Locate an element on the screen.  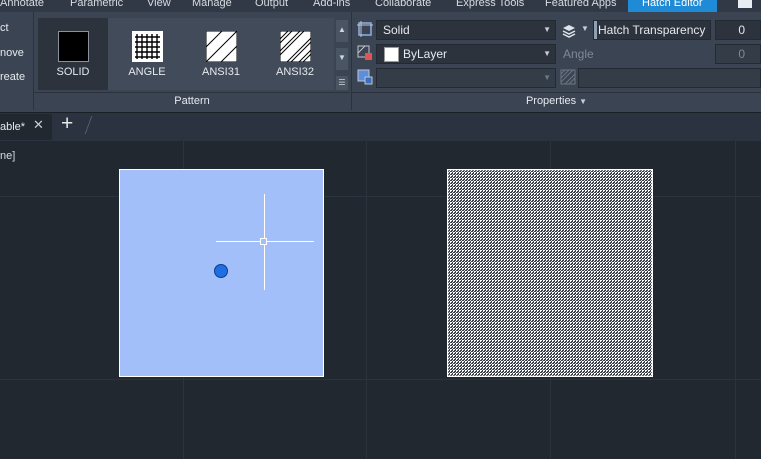
pattern-swatch-label: SOLID is located at coordinates (73, 72).